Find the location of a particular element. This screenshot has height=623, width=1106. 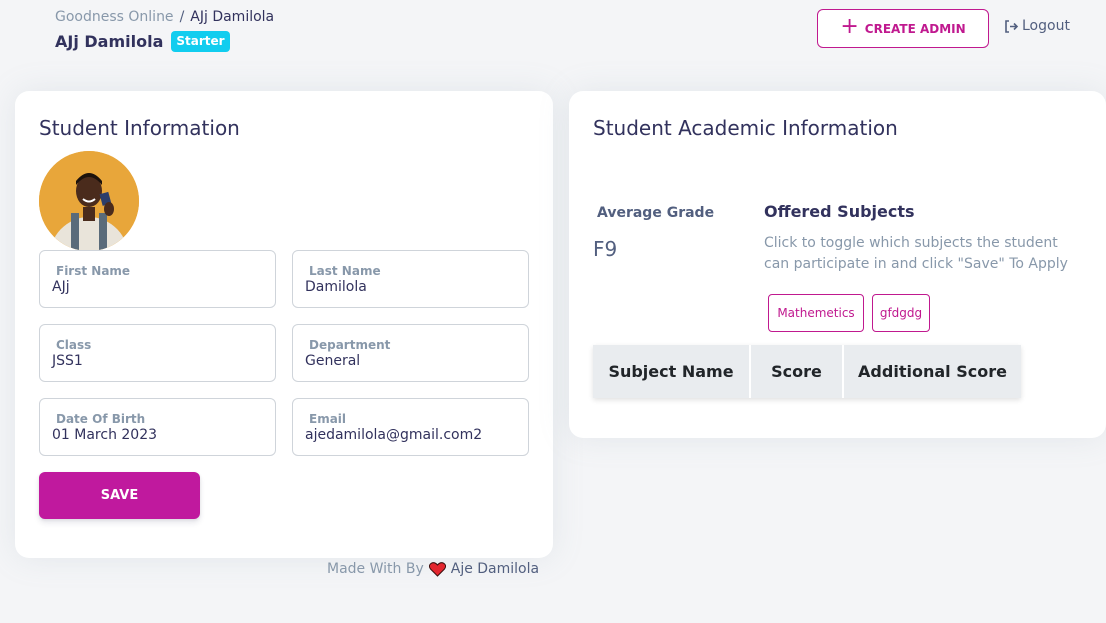

column-header-score: Score is located at coordinates (797, 371).